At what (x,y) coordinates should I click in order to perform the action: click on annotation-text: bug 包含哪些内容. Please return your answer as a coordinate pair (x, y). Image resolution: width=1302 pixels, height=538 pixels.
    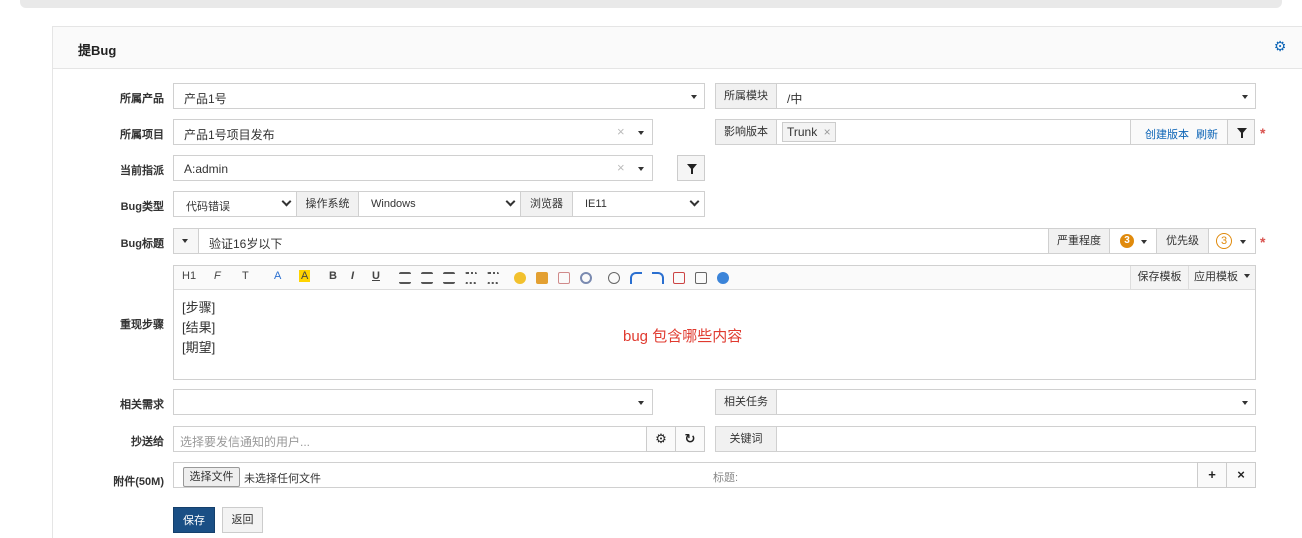
    Looking at the image, I should click on (683, 336).